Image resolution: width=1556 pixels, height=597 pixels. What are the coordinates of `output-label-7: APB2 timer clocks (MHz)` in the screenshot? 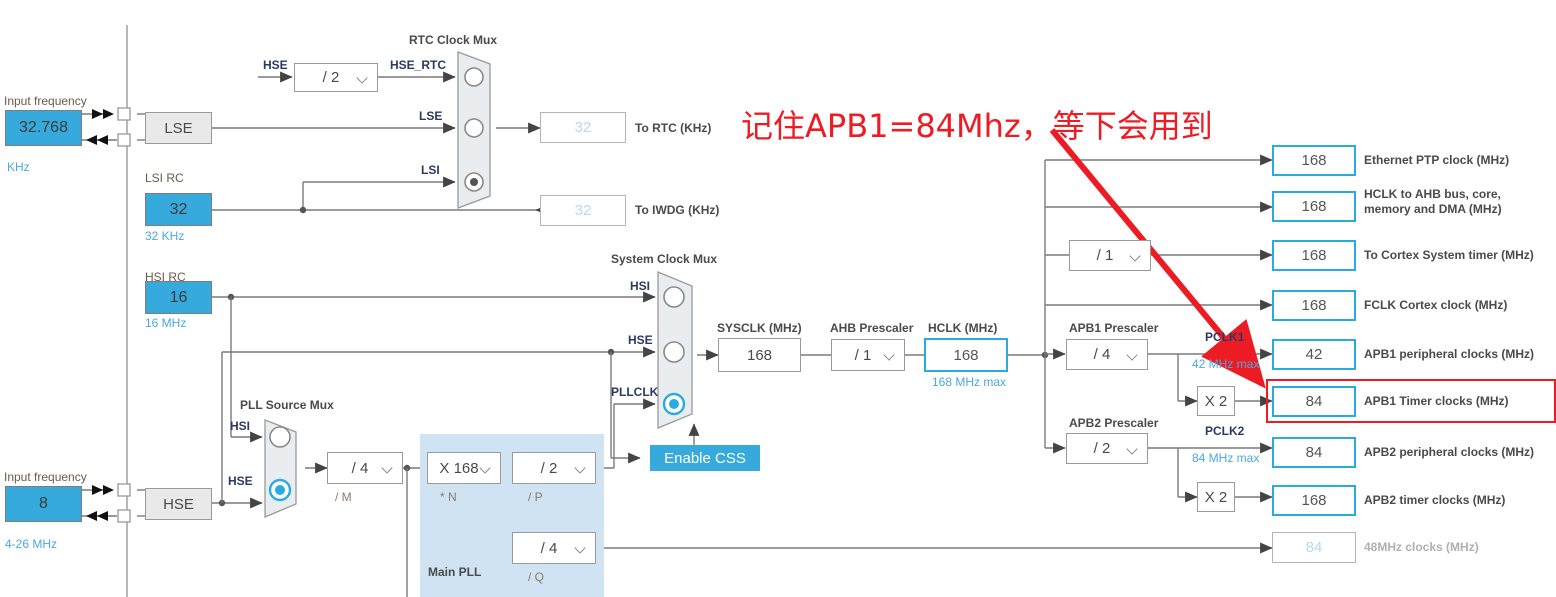 It's located at (1435, 500).